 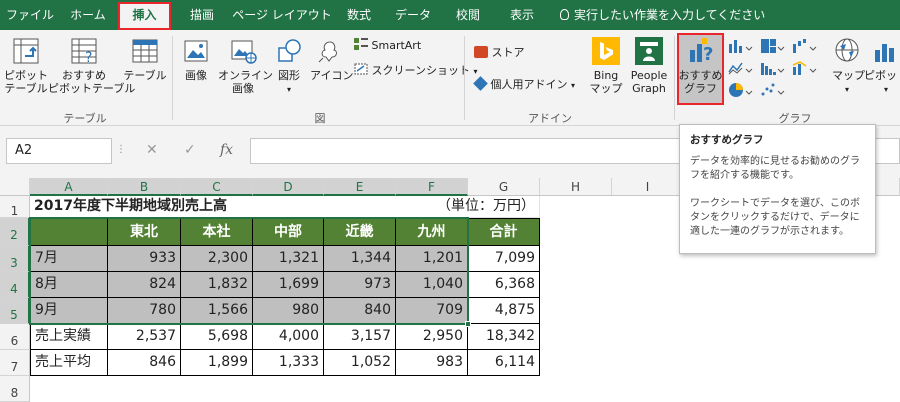 What do you see at coordinates (882, 66) in the screenshot?
I see `pivot-chart-button: ピボット ▾` at bounding box center [882, 66].